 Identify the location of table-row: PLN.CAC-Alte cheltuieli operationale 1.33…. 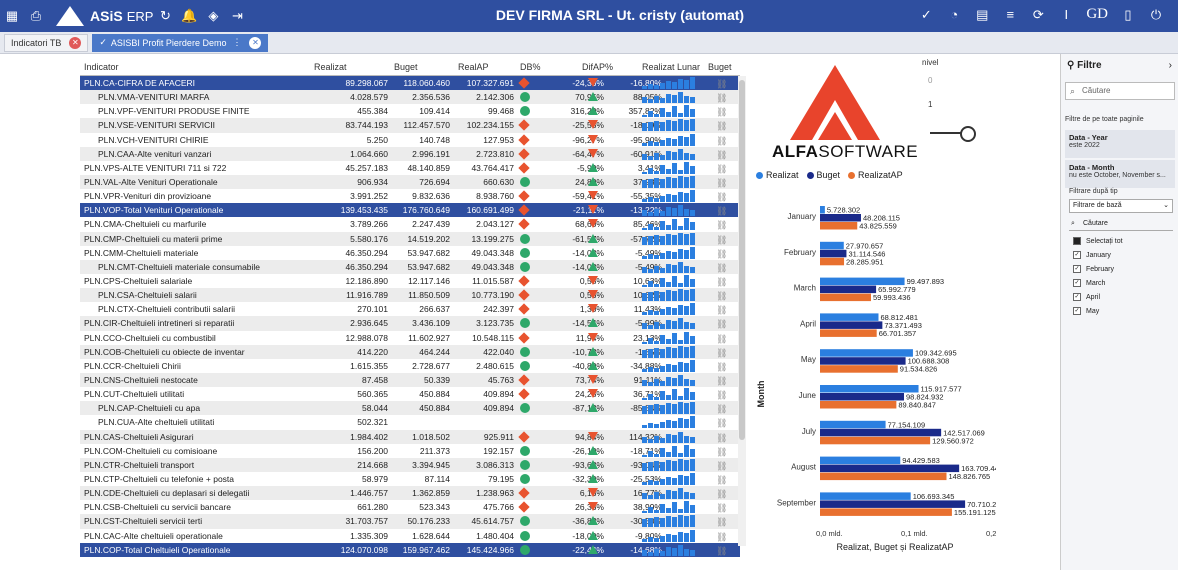
(410, 536).